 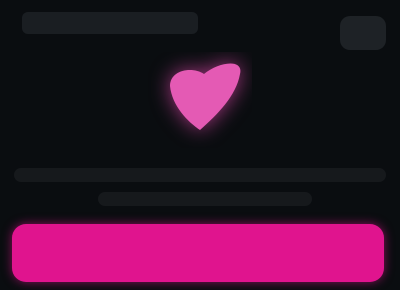 What do you see at coordinates (110, 23) in the screenshot?
I see `page-title` at bounding box center [110, 23].